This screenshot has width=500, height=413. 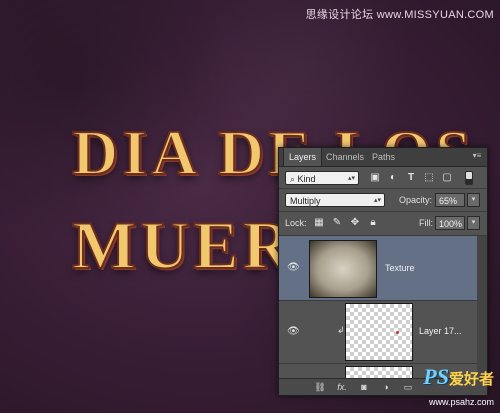 I want to click on layer-content-dot, so click(x=397, y=332).